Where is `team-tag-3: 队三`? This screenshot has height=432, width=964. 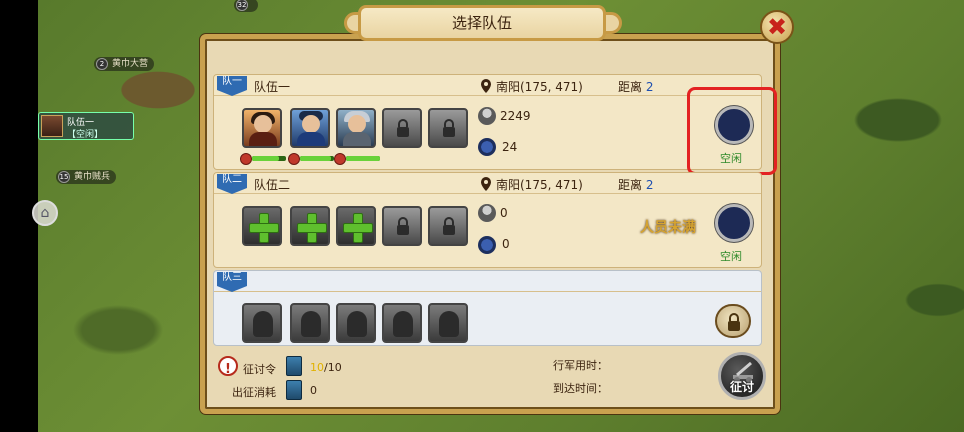 team-tag-3: 队三 is located at coordinates (232, 282).